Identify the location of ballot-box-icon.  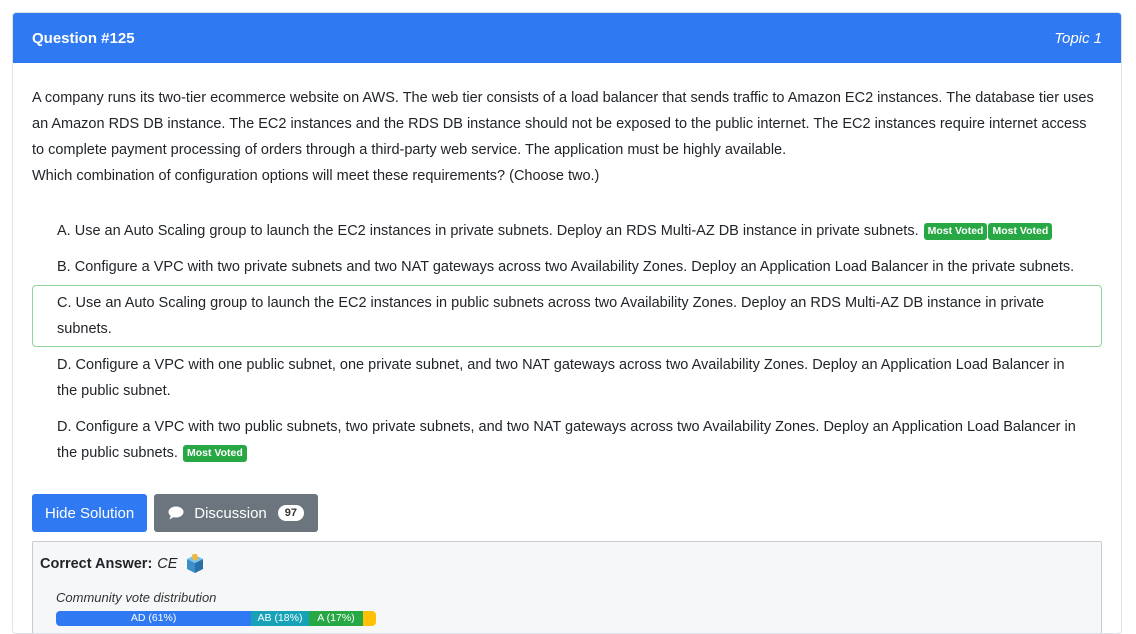
(195, 564).